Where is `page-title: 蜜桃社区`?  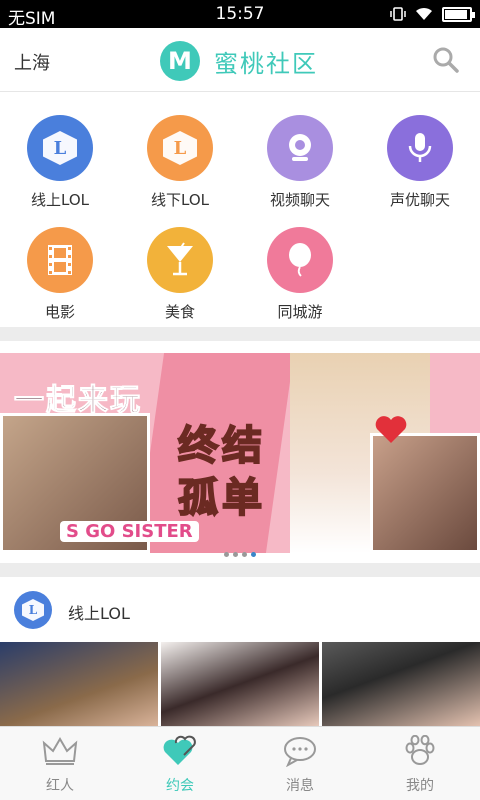
page-title: 蜜桃社区 is located at coordinates (266, 64).